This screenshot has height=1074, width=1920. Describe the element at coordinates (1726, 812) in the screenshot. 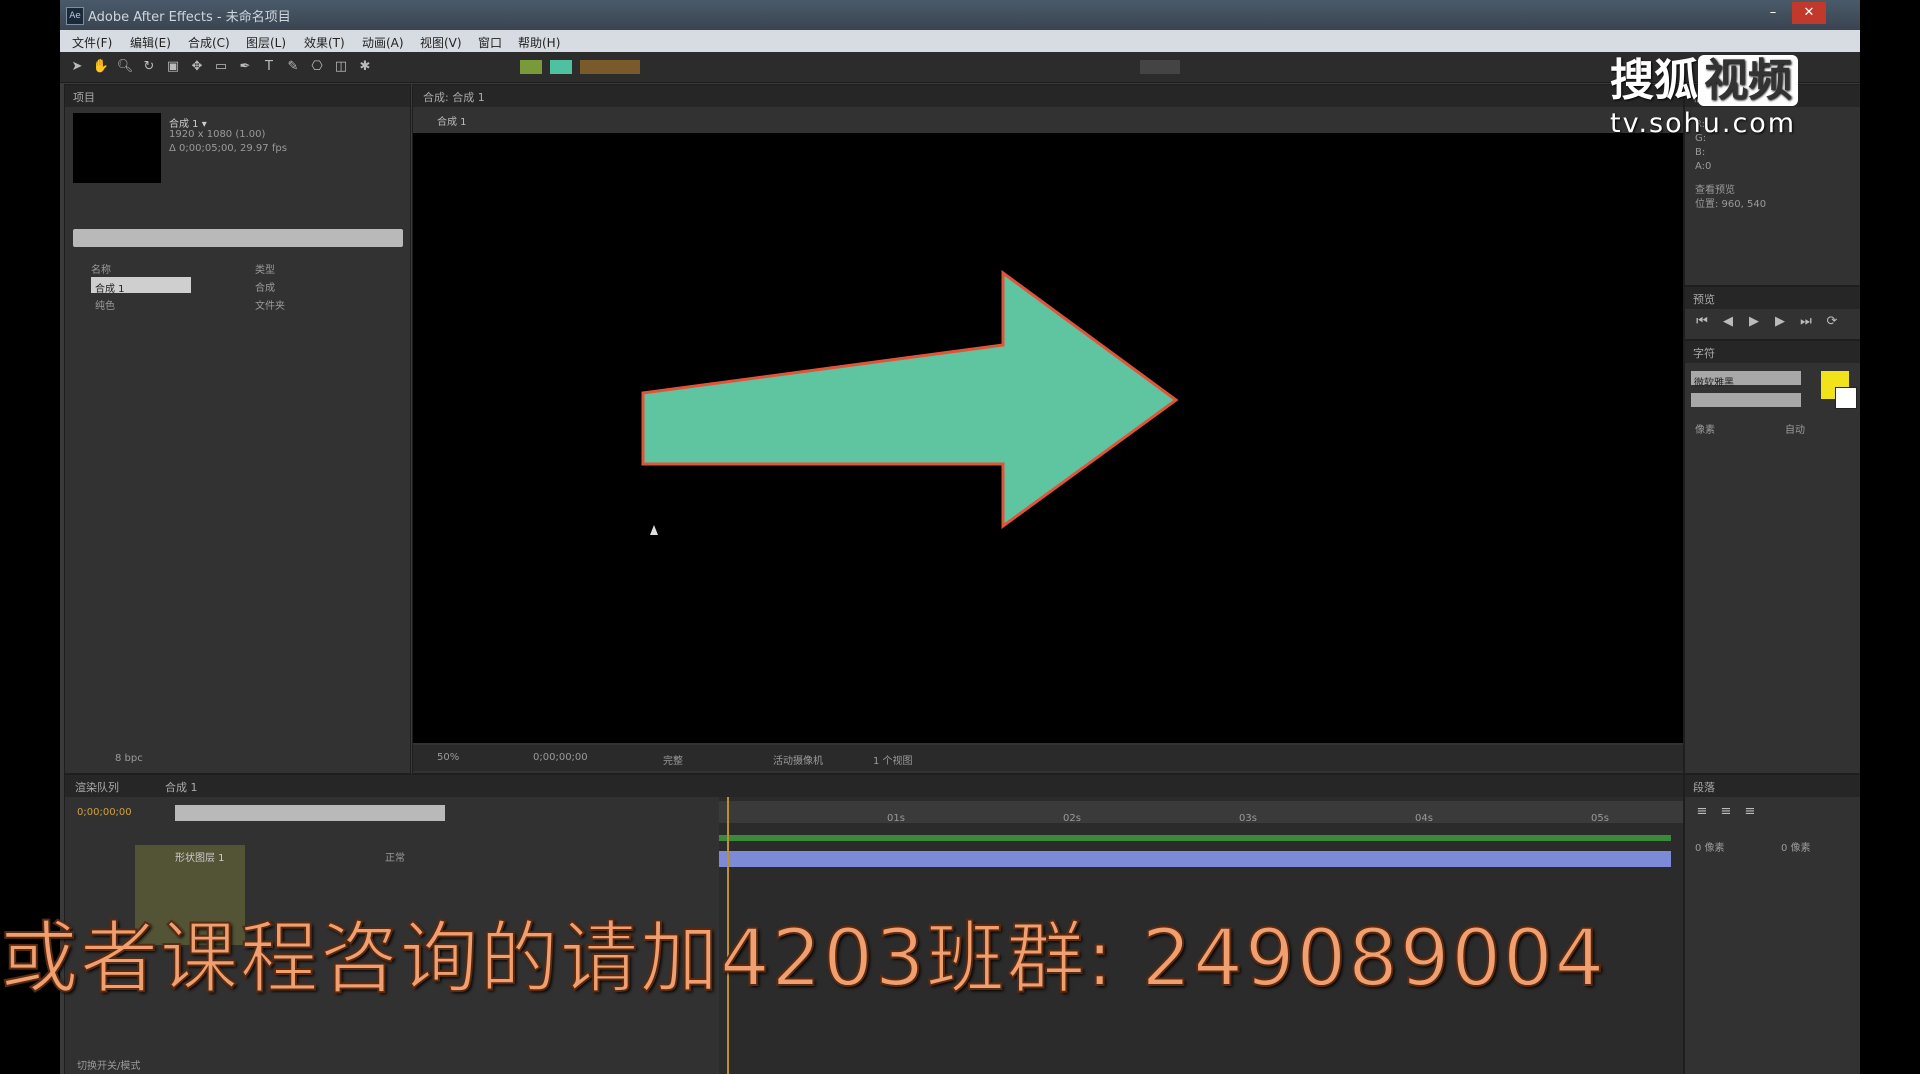

I see `align-center-icon: ≡` at that location.